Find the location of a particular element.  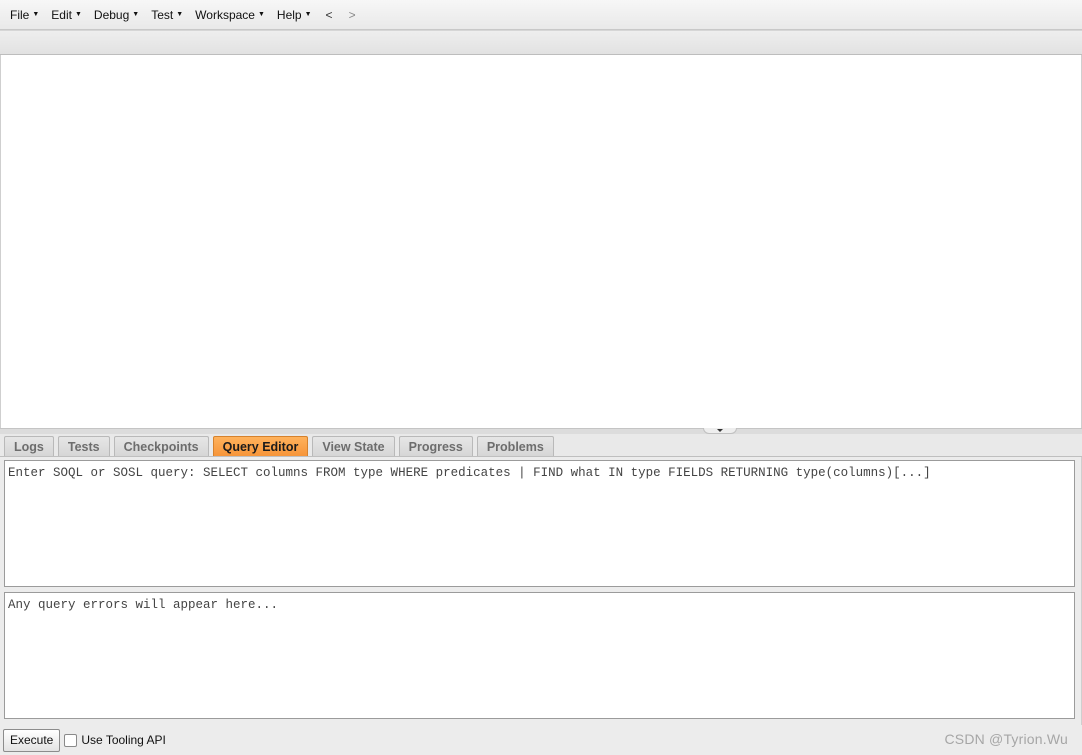

collapse-arrow-icon is located at coordinates (720, 430).